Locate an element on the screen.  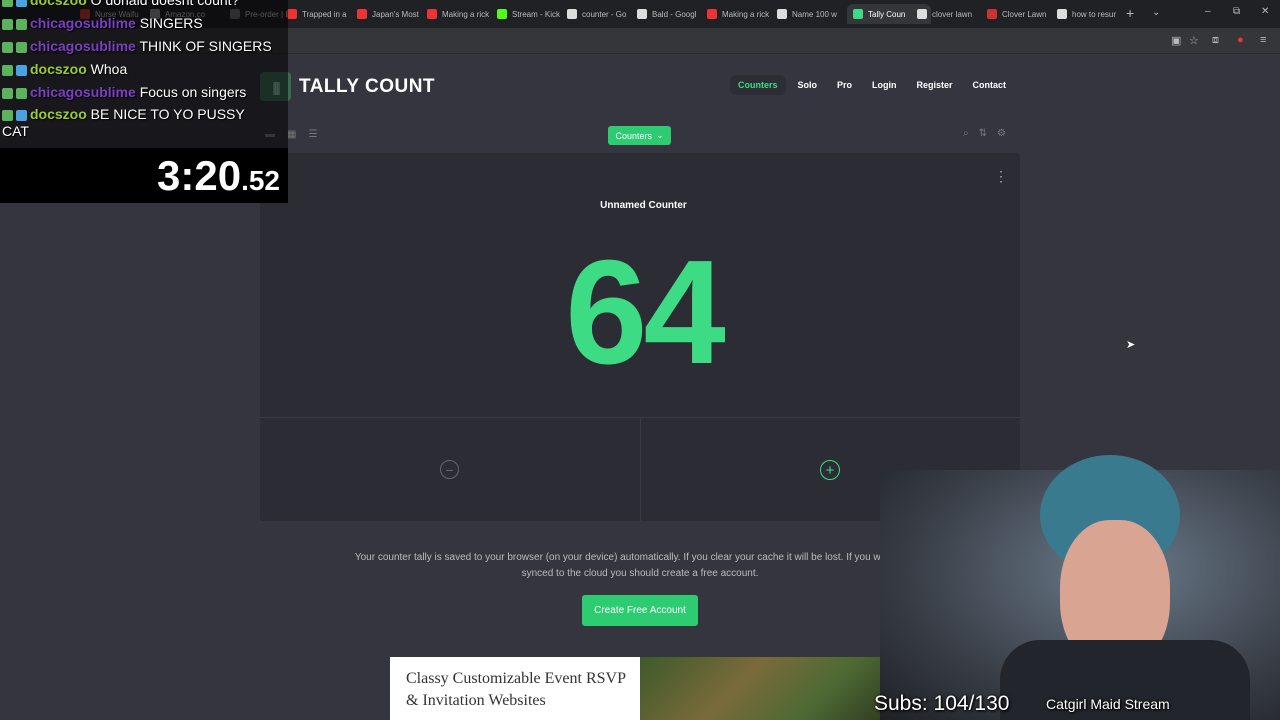
browser-menu-icon: ≡ is located at coordinates (1263, 40).